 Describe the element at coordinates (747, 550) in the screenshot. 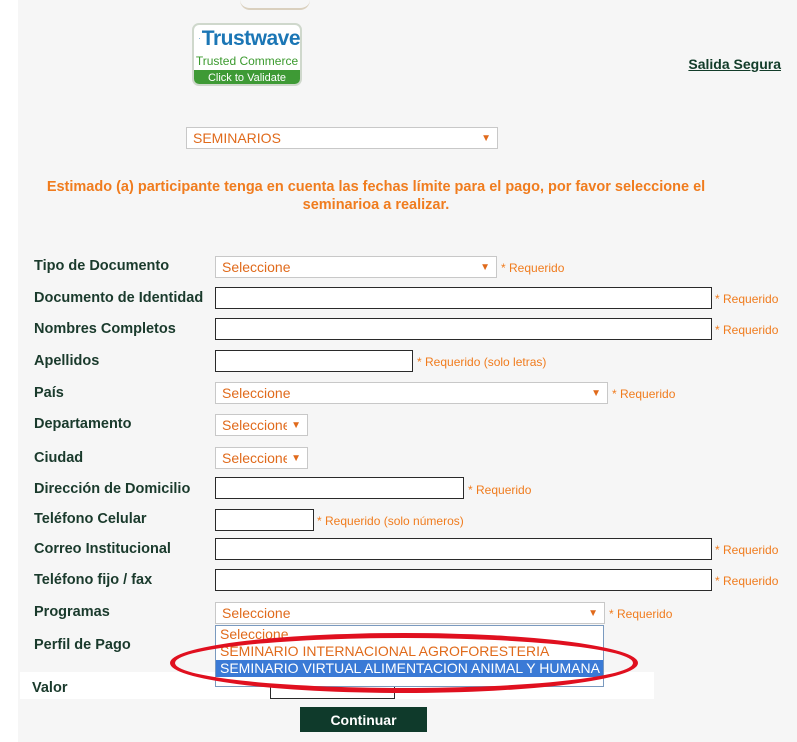

I see `req-correo: * Requerido` at that location.